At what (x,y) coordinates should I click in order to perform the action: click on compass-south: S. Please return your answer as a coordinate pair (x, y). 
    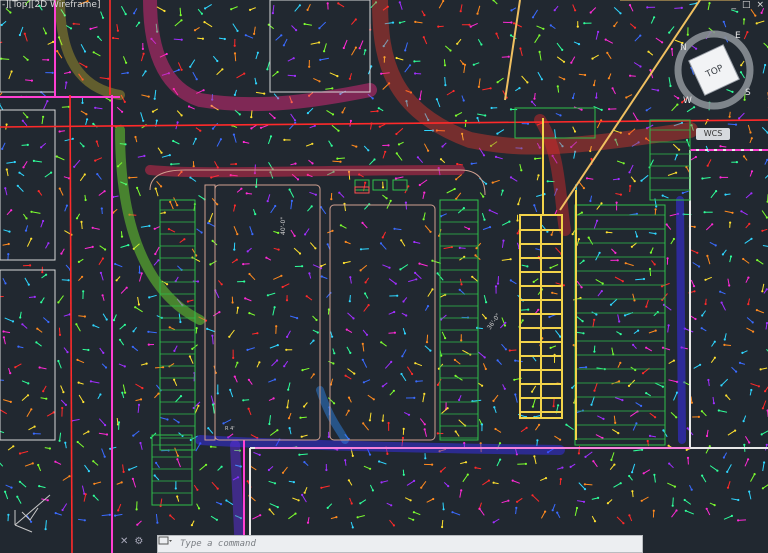
    Looking at the image, I should click on (748, 93).